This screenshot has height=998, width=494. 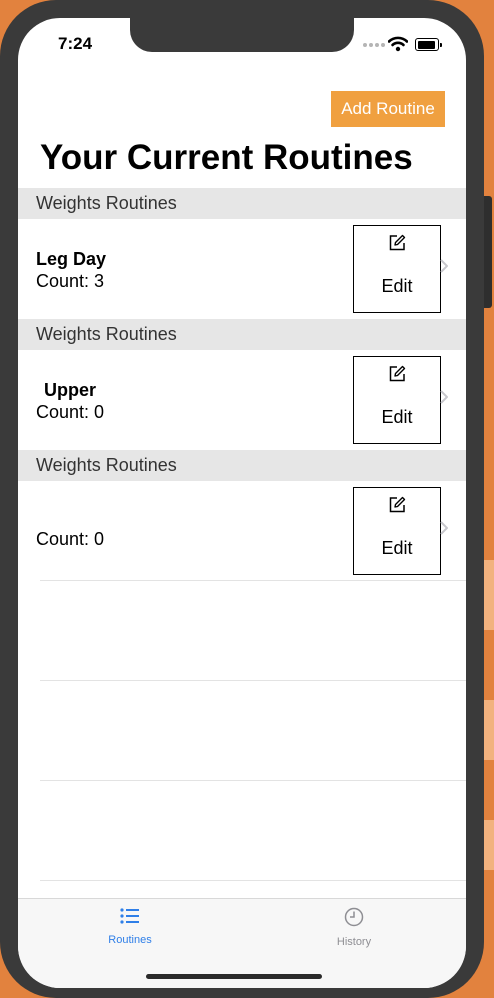 I want to click on tab-label: History, so click(x=354, y=942).